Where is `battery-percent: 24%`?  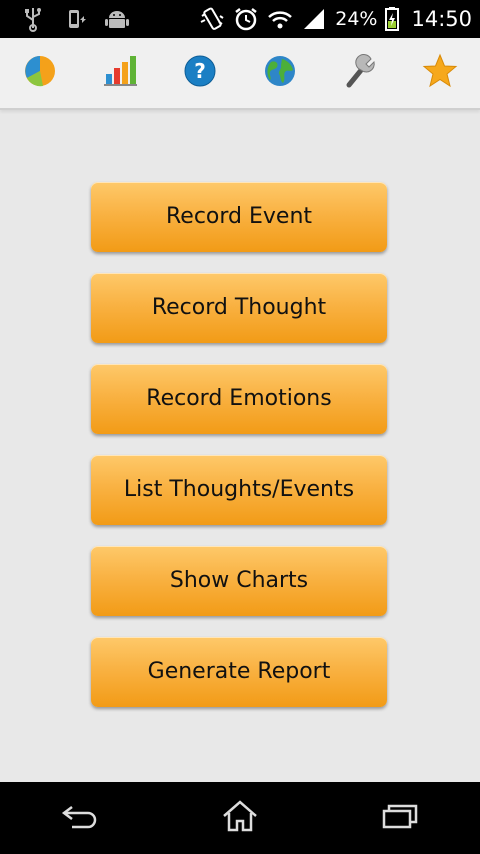
battery-percent: 24% is located at coordinates (356, 19).